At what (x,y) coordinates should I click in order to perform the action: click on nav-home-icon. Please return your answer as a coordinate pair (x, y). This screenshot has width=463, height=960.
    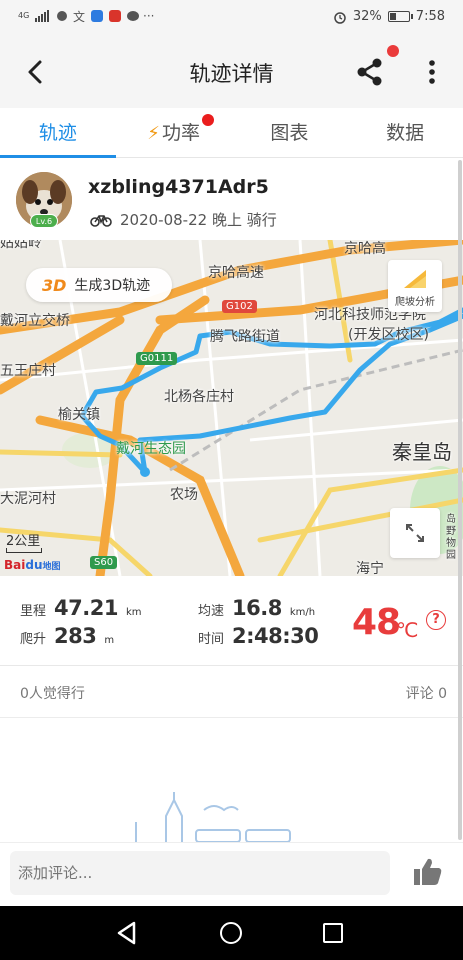
    Looking at the image, I should click on (231, 933).